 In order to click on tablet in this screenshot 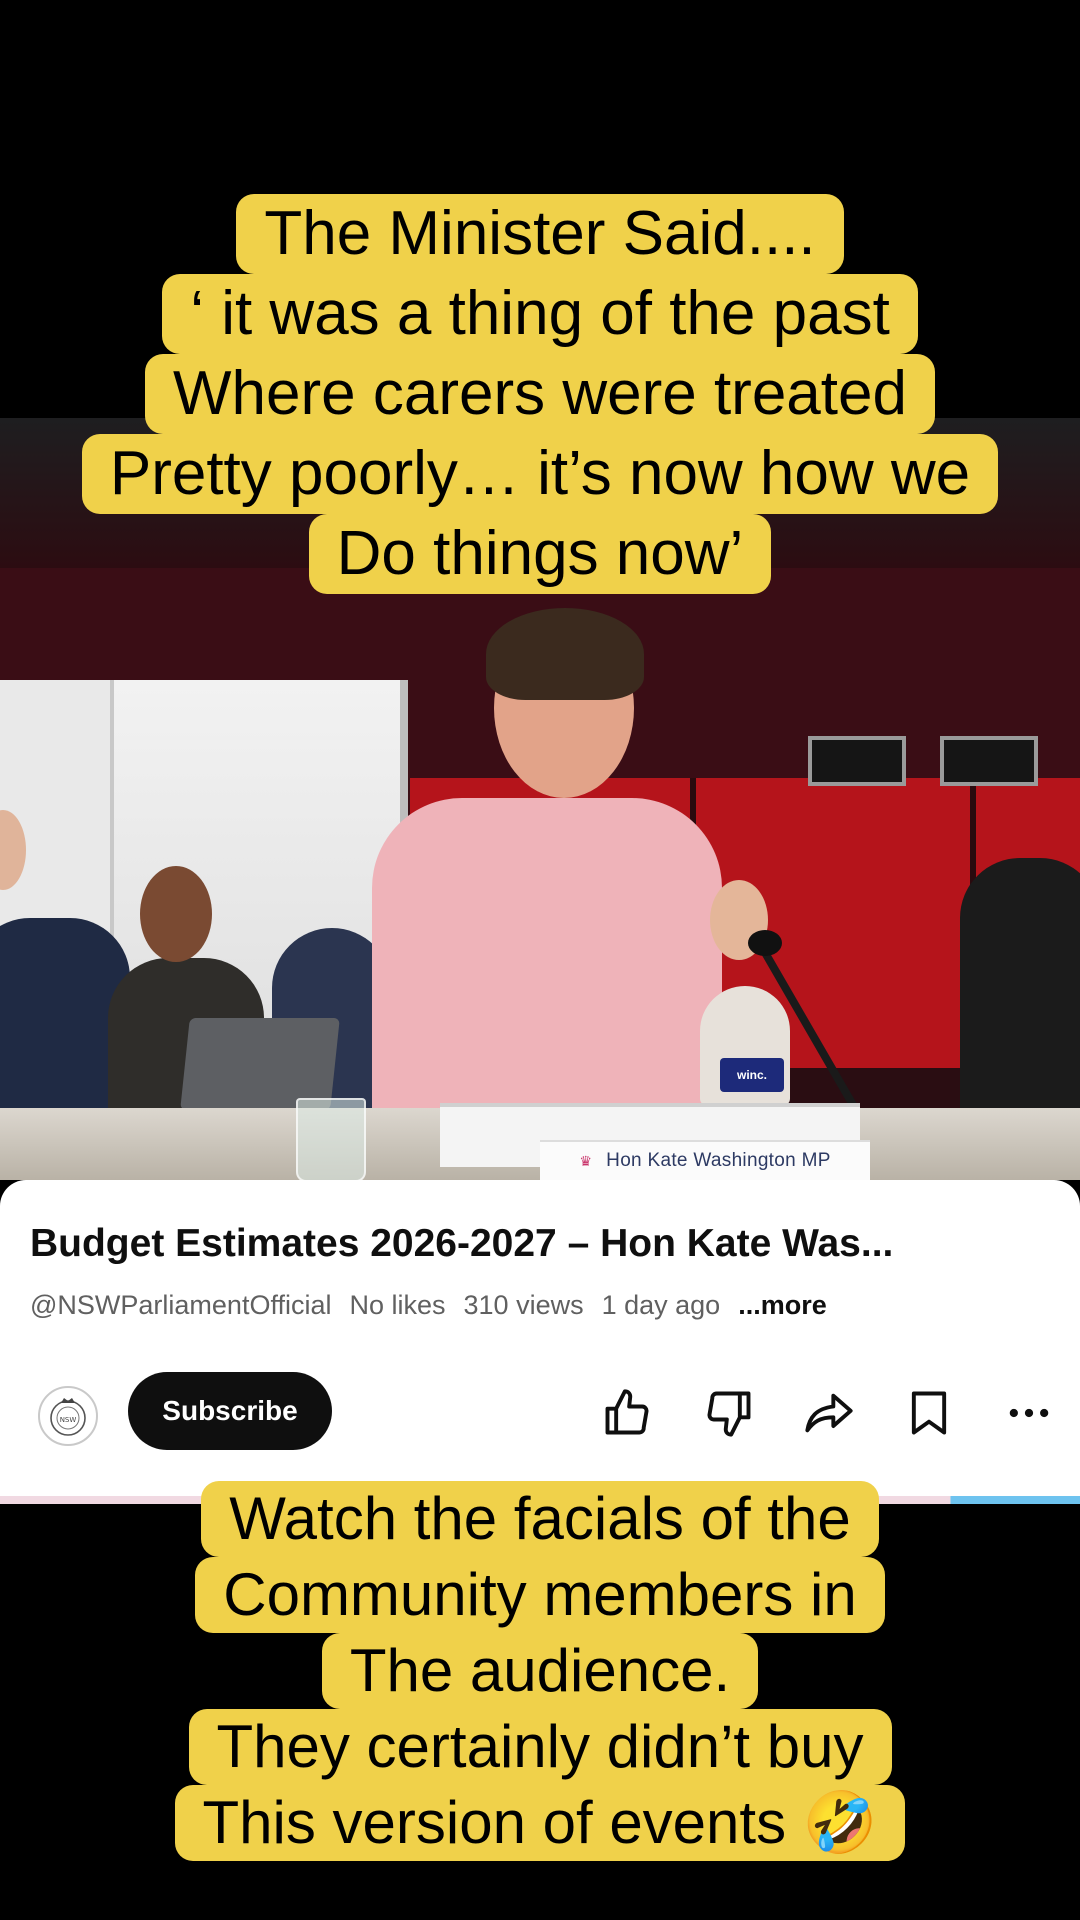, I will do `click(260, 1064)`.